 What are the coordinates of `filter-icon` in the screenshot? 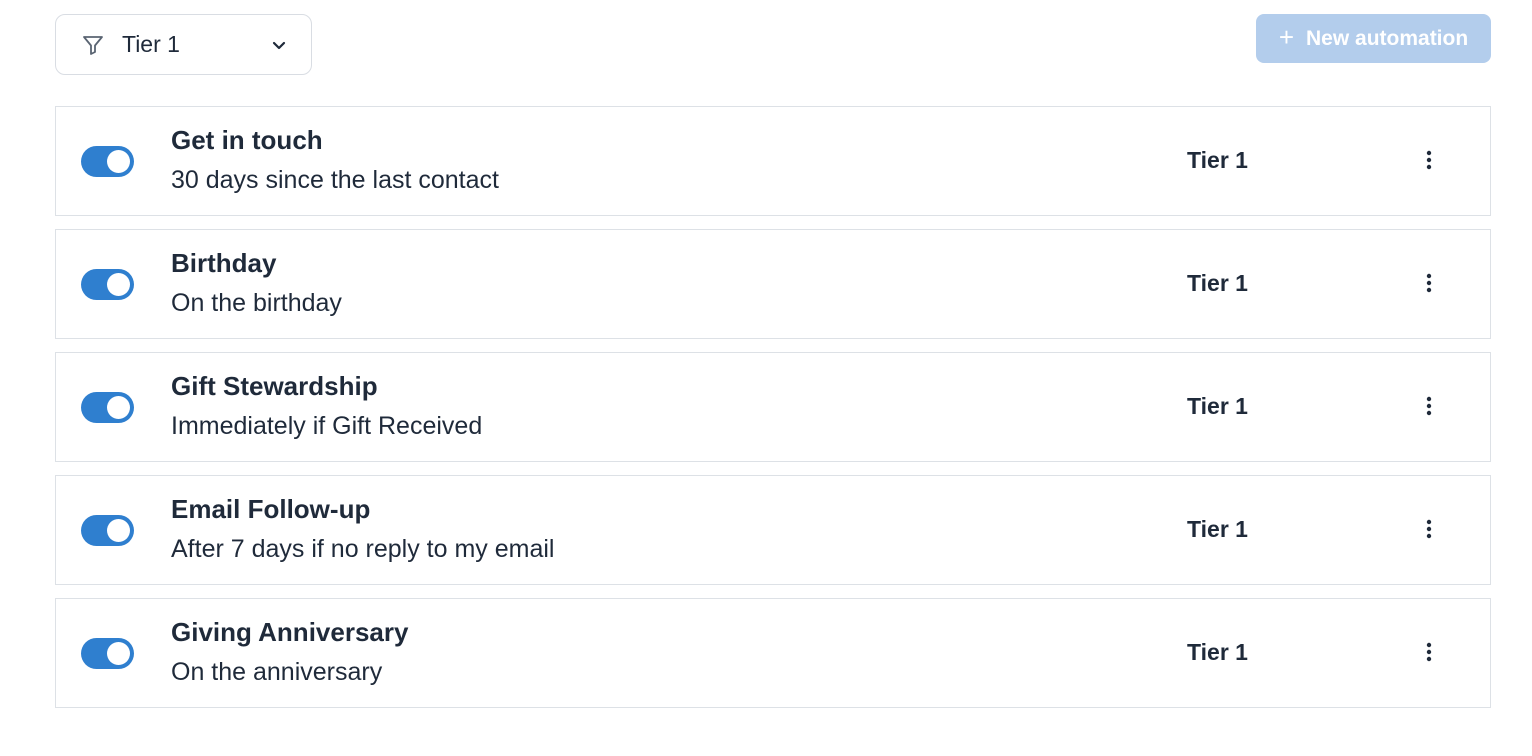 It's located at (93, 45).